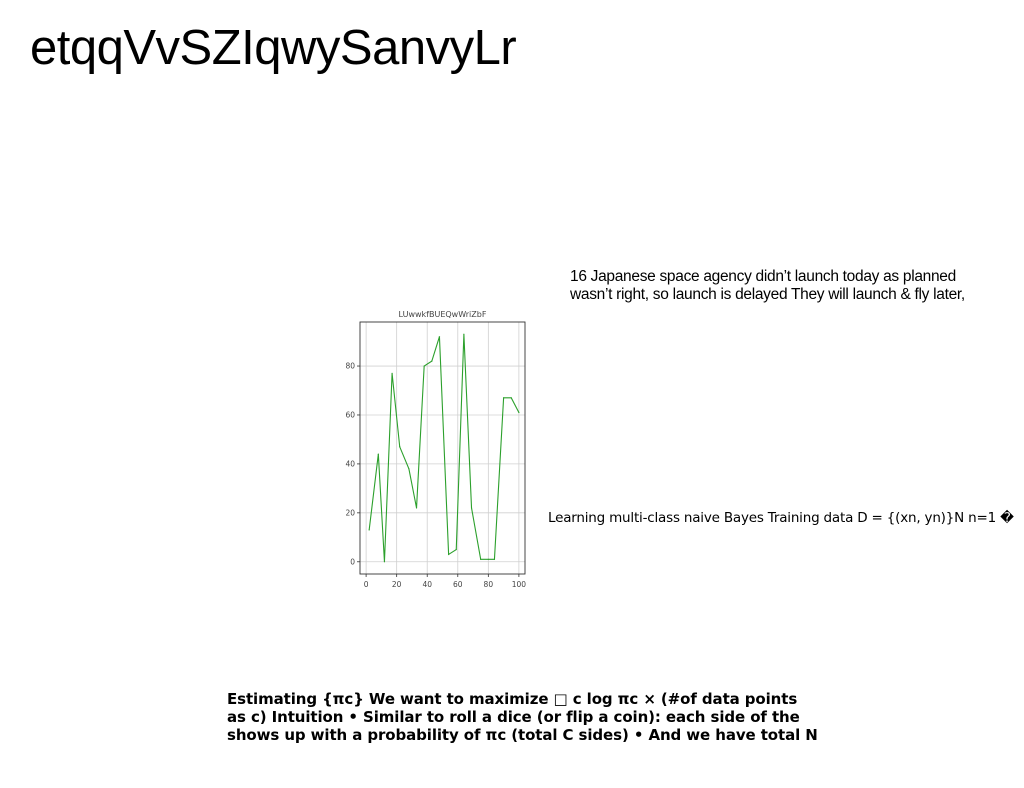 Image resolution: width=1024 pixels, height=788 pixels. Describe the element at coordinates (443, 314) in the screenshot. I see `chart-title: LUwwkfBUEQwWriZbF` at that location.